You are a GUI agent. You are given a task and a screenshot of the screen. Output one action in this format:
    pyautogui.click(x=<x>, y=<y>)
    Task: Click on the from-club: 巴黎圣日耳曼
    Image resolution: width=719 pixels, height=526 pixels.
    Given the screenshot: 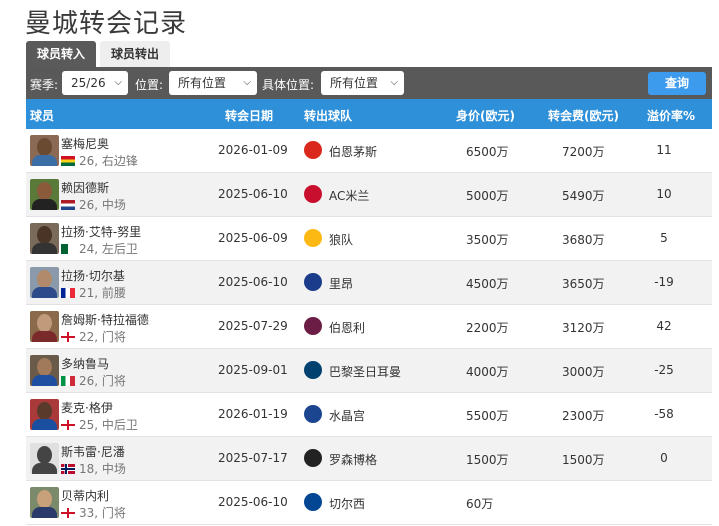 What is the action you would take?
    pyautogui.click(x=365, y=371)
    